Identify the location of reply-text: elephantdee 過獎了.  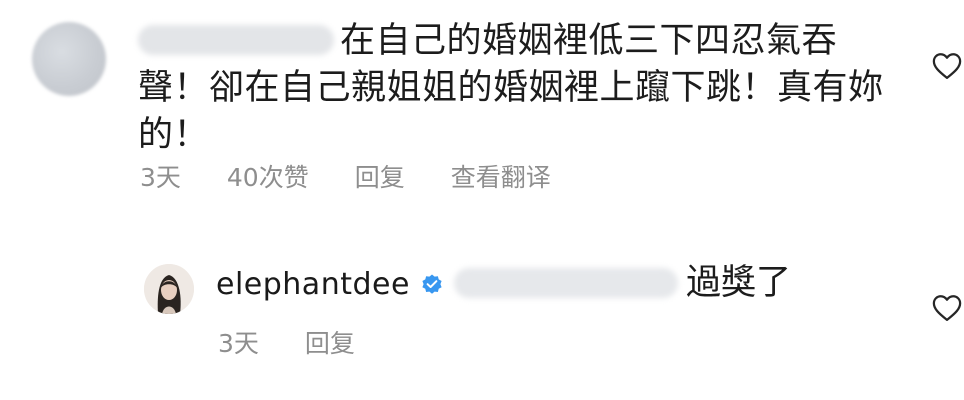
(566, 284).